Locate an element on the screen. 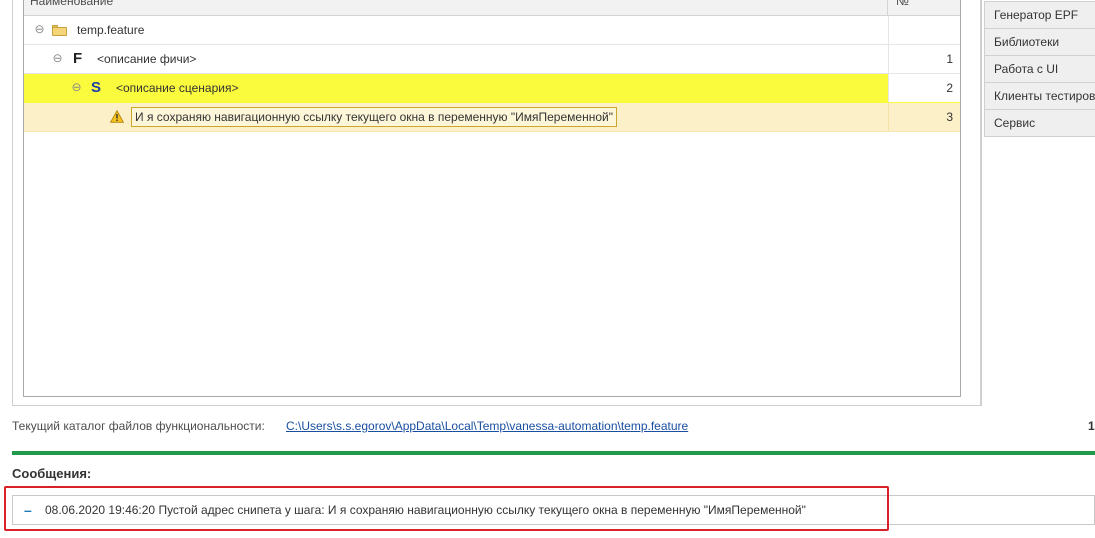  tree-row-label: <описание сценария> is located at coordinates (177, 88).